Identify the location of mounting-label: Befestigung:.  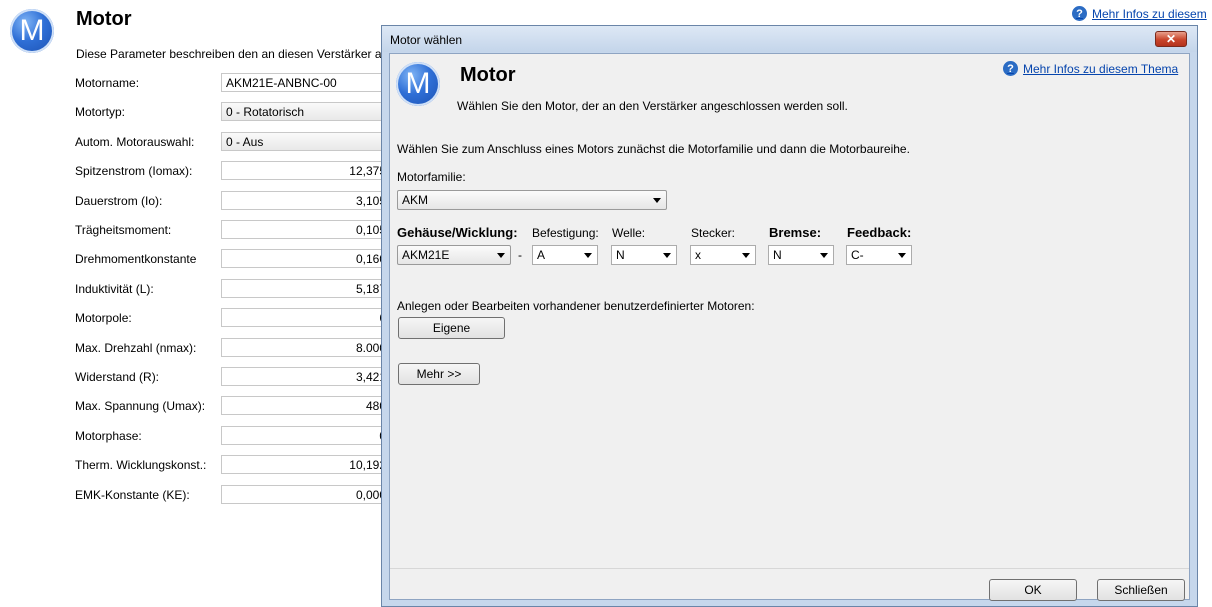
(565, 233).